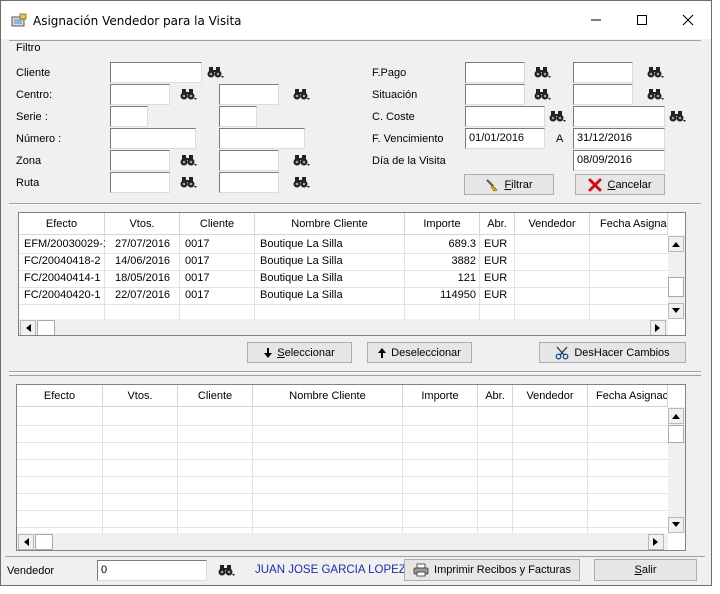 The height and width of the screenshot is (594, 720). Describe the element at coordinates (458, 295) in the screenshot. I see `cell-importe: 114950` at that location.